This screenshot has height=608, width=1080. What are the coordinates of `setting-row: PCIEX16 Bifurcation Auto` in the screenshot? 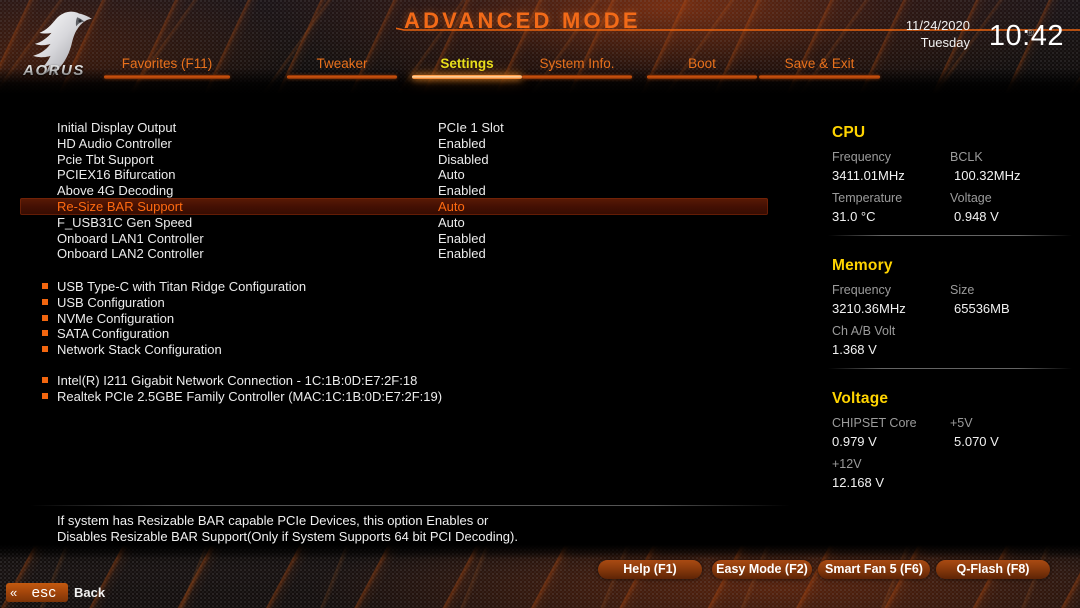 It's located at (394, 174).